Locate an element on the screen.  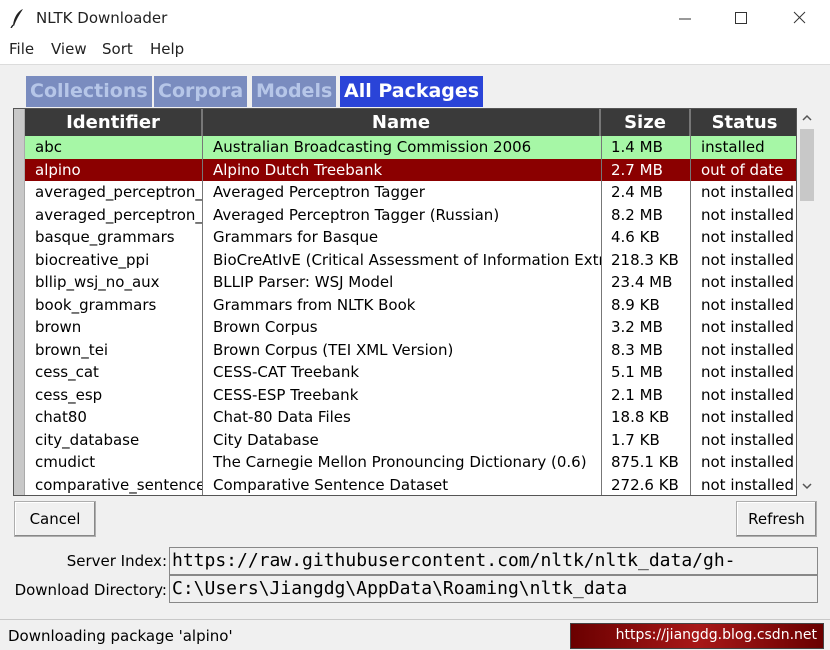
watermark-text: https://jiangdg.blog.csdn.net is located at coordinates (716, 635).